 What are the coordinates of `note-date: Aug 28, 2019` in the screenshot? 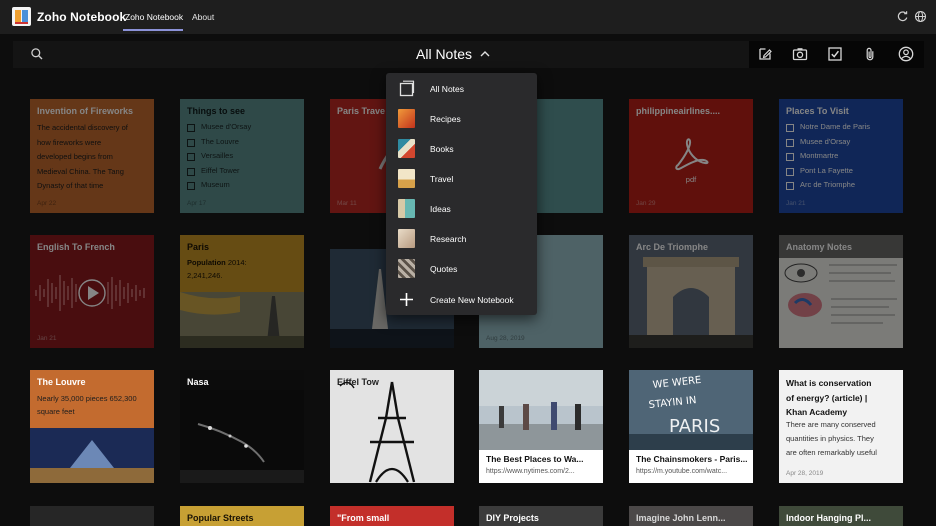 It's located at (505, 338).